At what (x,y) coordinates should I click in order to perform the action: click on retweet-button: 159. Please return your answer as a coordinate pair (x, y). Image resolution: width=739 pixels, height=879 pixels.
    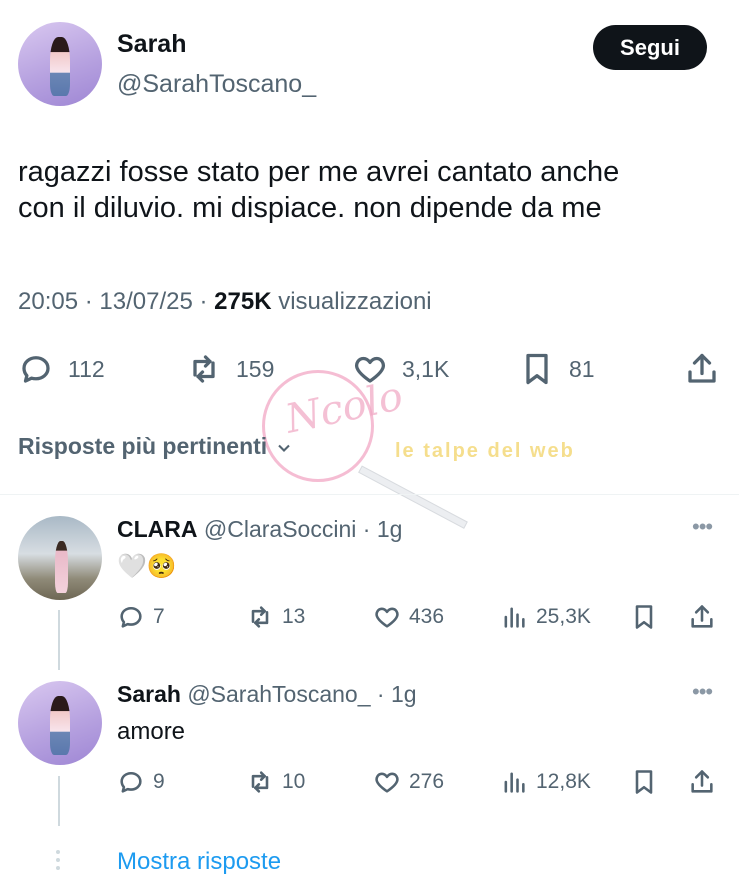
    Looking at the image, I should click on (230, 369).